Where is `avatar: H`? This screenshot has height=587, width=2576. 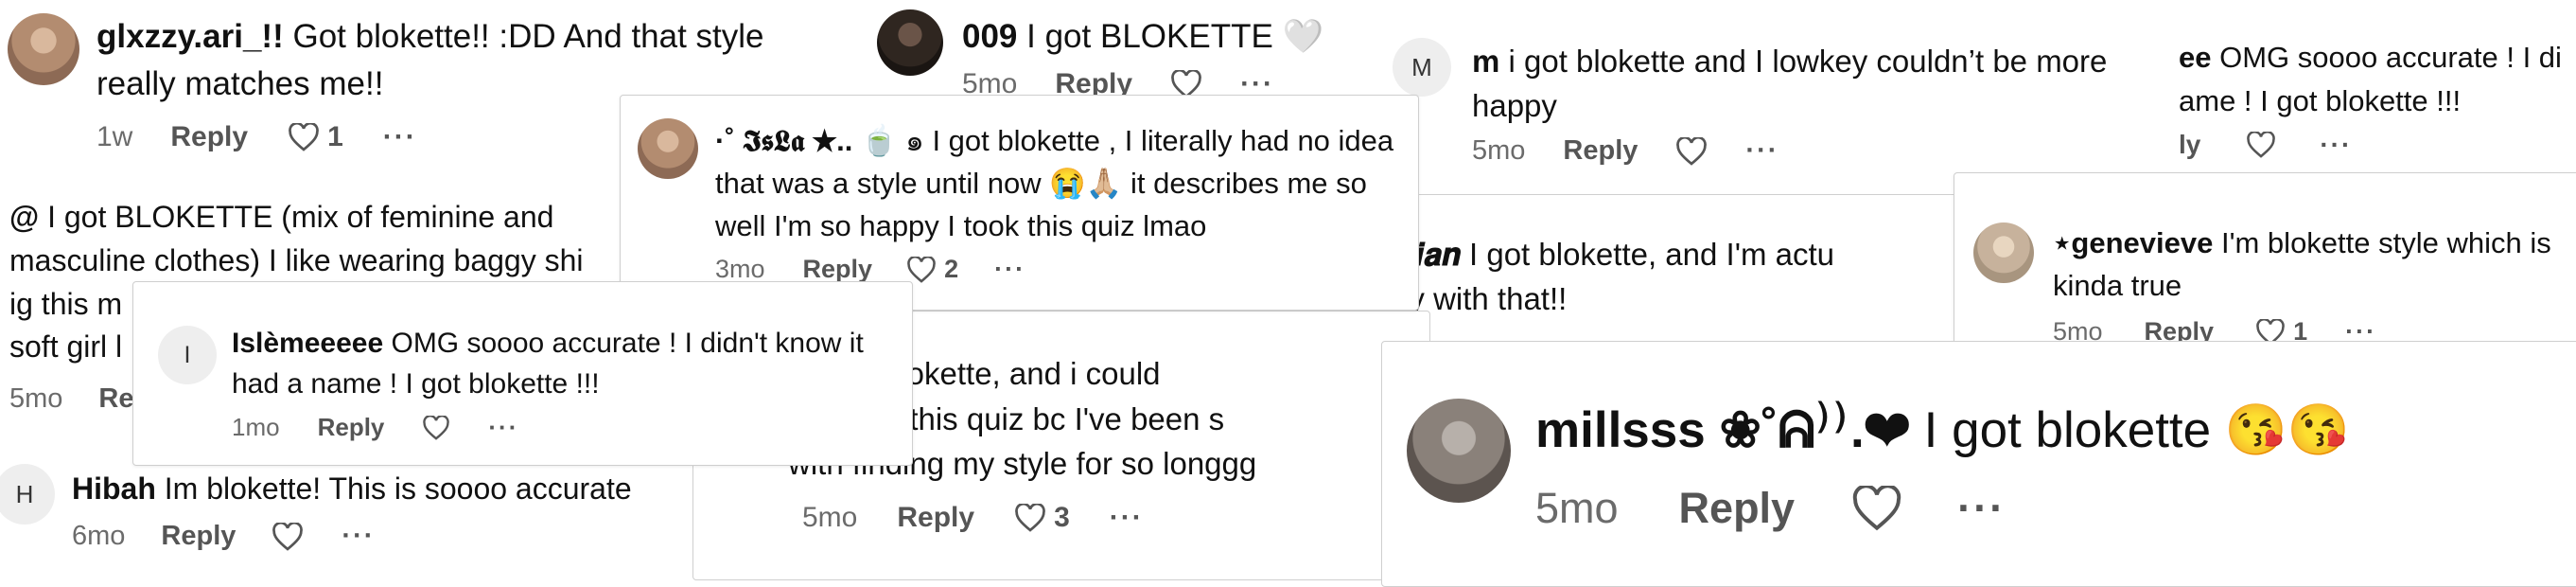
avatar: H is located at coordinates (28, 494).